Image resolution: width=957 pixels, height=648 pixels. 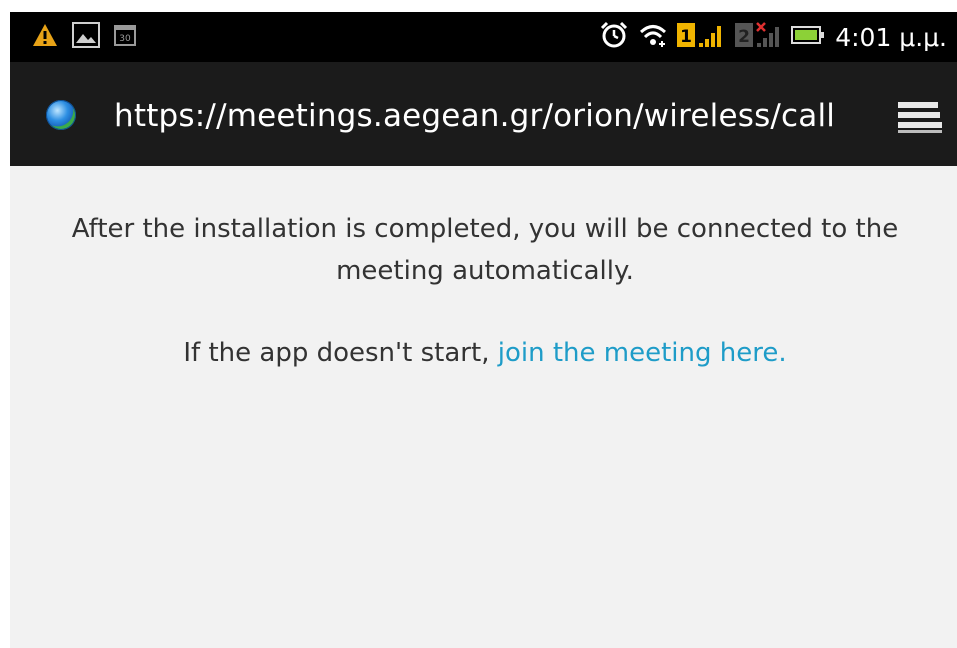 What do you see at coordinates (483, 37) in the screenshot?
I see `status-bar: 30 1 2 4:01 μ.μ.` at bounding box center [483, 37].